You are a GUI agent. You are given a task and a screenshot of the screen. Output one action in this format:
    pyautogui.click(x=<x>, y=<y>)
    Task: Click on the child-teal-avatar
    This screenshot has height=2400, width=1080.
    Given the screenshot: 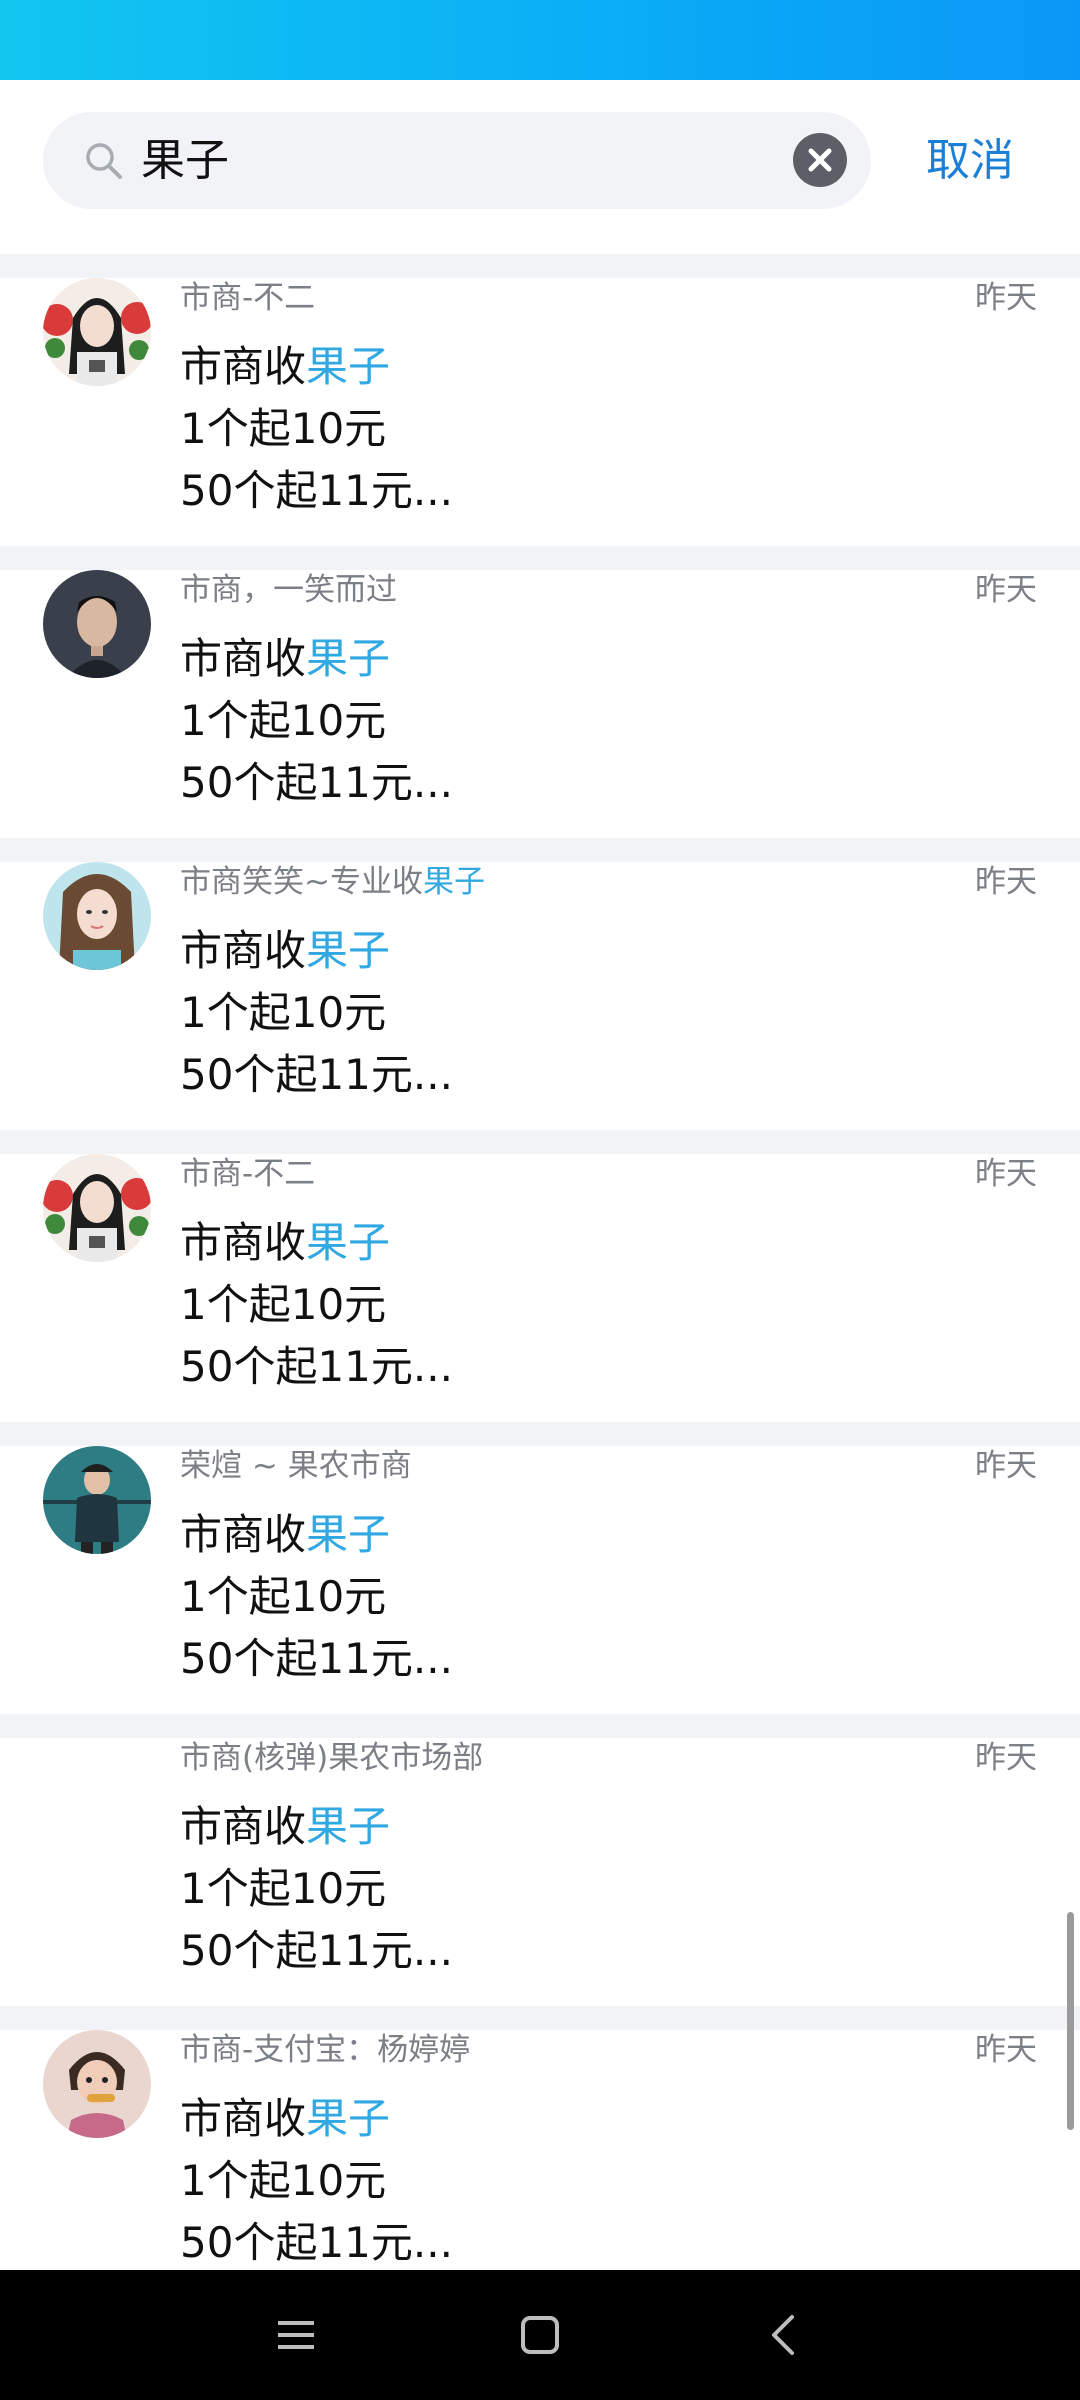 What is the action you would take?
    pyautogui.click(x=97, y=1500)
    